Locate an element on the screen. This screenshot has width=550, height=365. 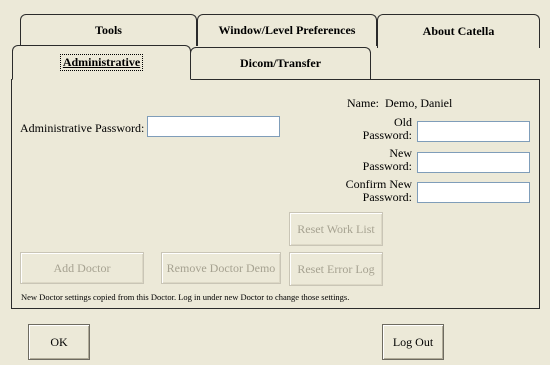
reset-error-log-button: Reset Error Log is located at coordinates (336, 269).